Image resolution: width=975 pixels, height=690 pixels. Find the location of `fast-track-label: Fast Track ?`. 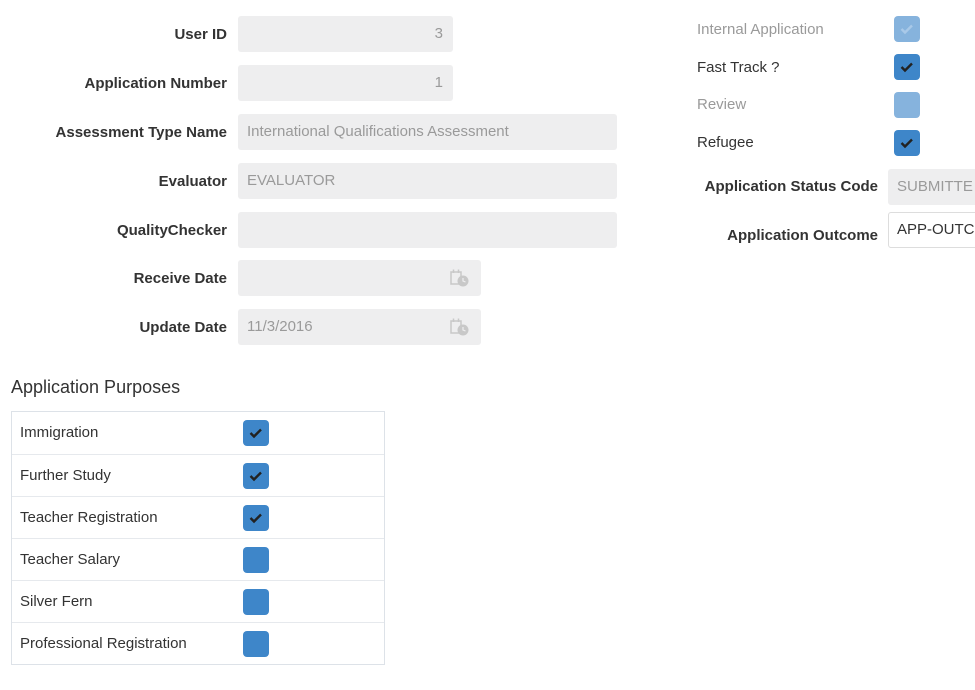

fast-track-label: Fast Track ? is located at coordinates (738, 67).